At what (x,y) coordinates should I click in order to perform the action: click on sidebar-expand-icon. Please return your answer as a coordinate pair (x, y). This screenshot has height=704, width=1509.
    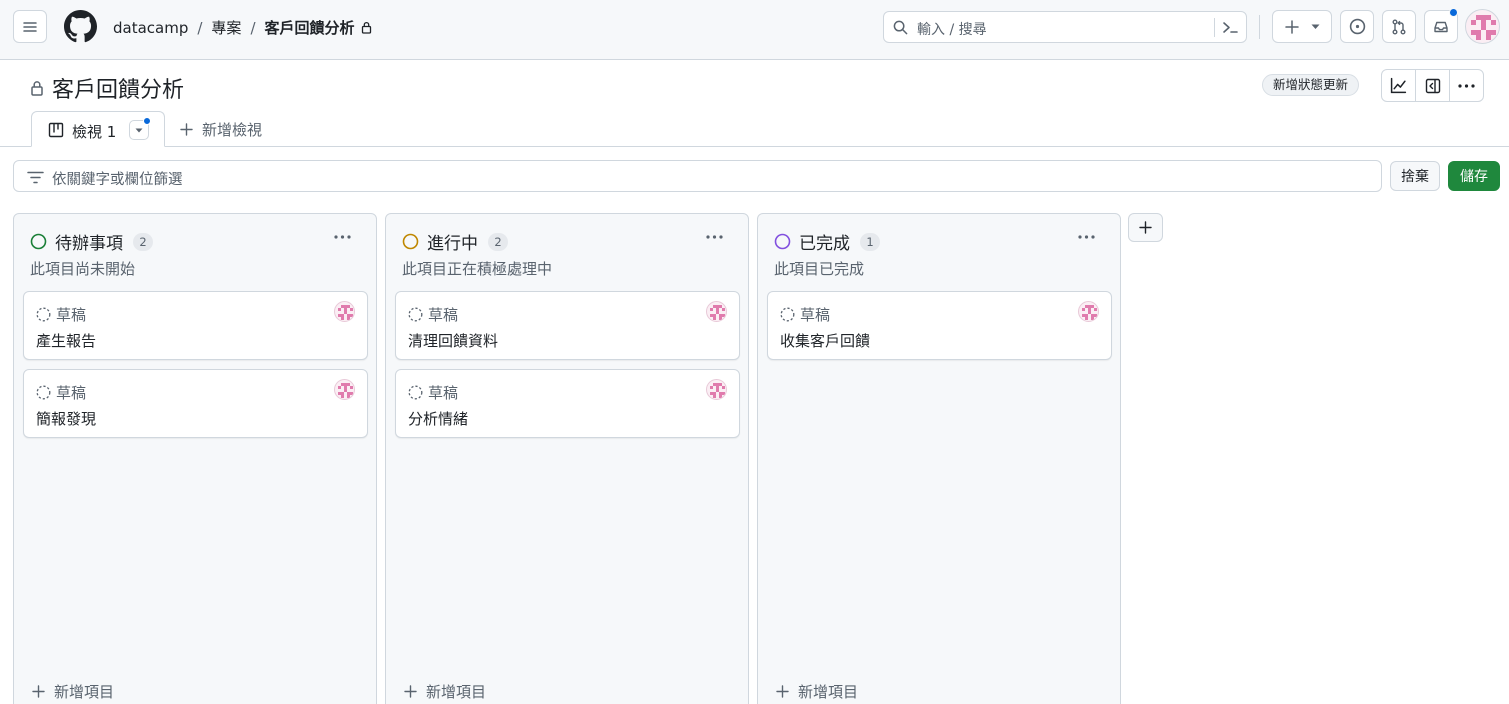
    Looking at the image, I should click on (1432, 85).